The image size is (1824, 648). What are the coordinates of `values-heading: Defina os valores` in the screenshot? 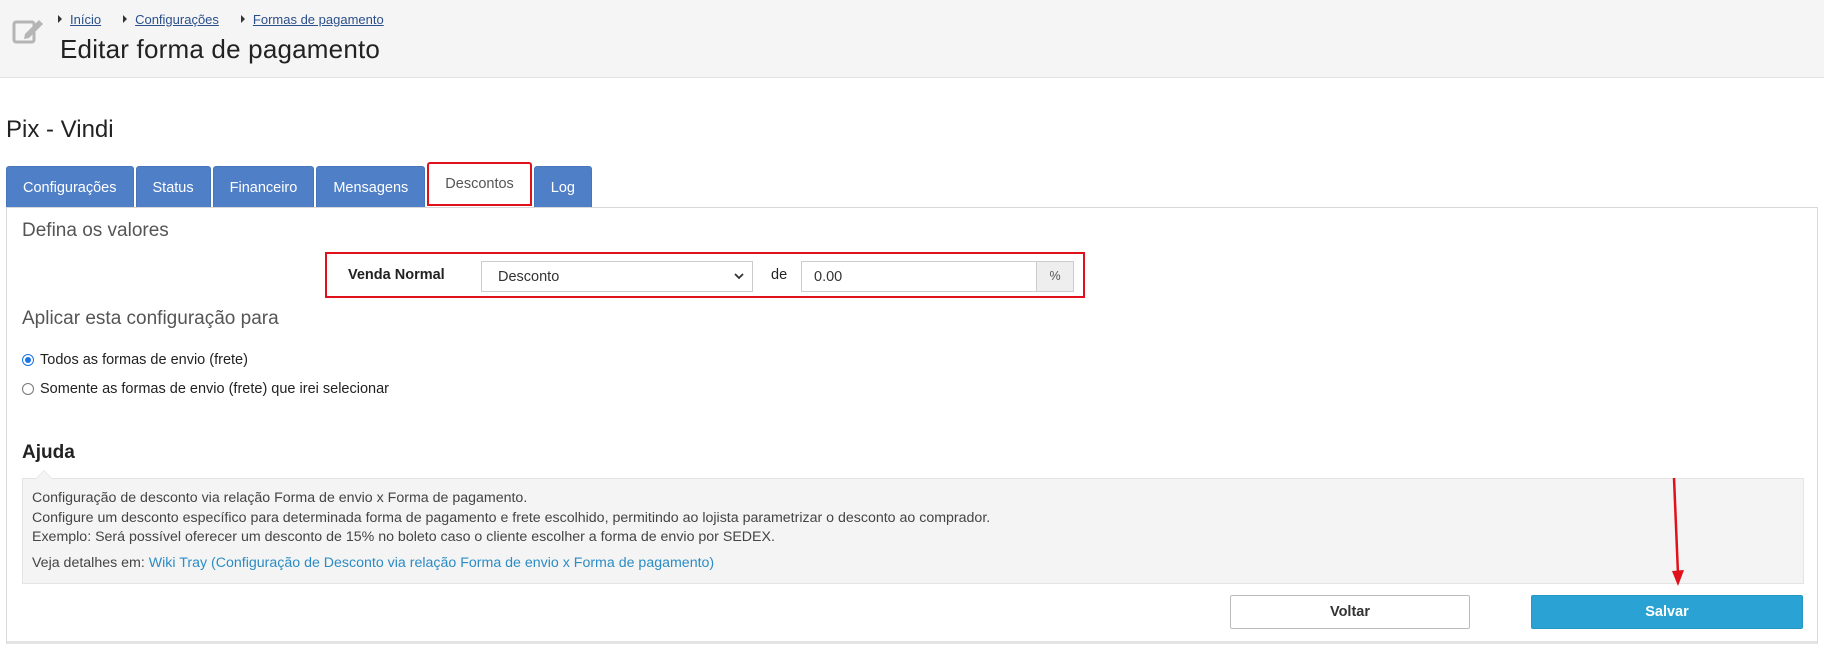 It's located at (95, 230).